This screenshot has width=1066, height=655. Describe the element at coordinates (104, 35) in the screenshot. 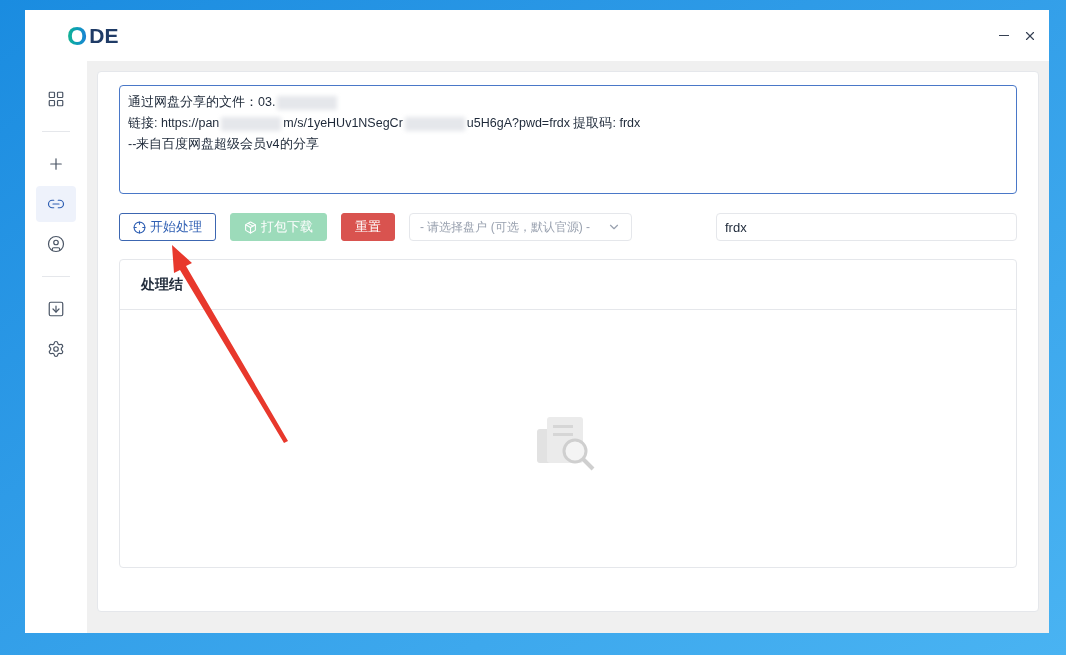

I see `logo-text: DE` at that location.